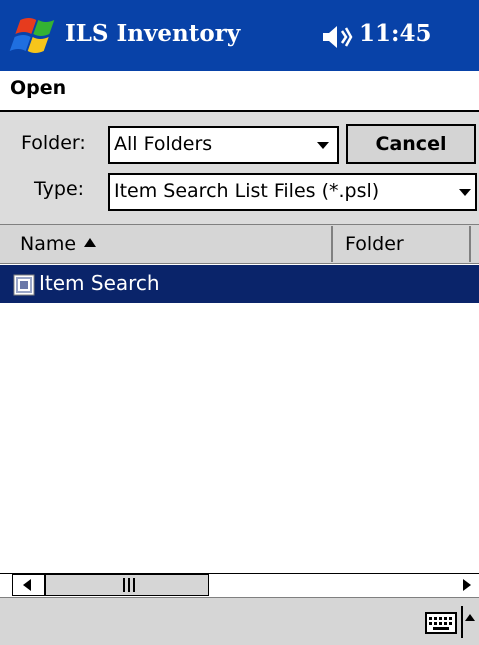 This screenshot has height=645, width=479. Describe the element at coordinates (59, 189) in the screenshot. I see `type-label: Type:` at that location.